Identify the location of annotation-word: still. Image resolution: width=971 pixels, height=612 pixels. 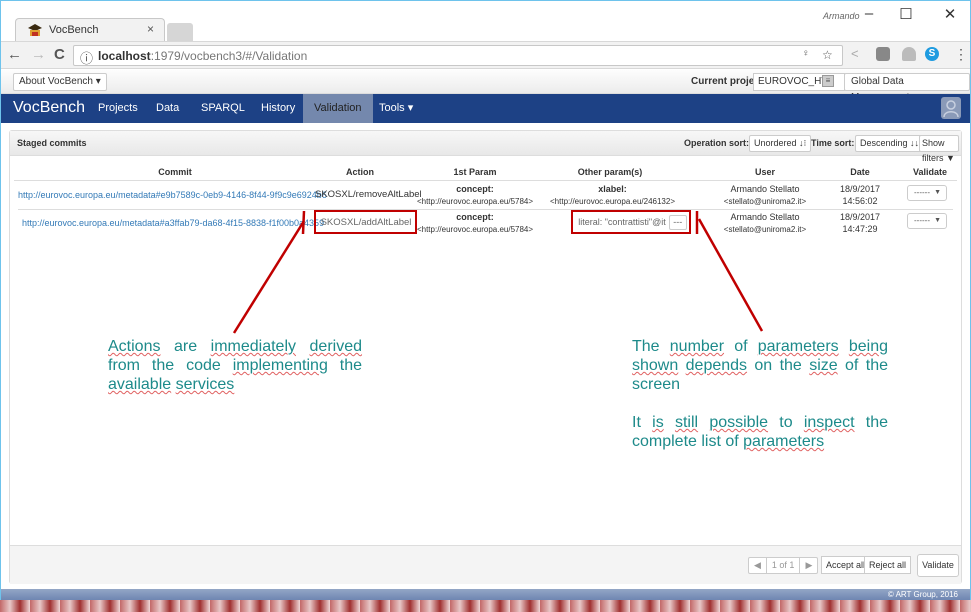
(686, 422).